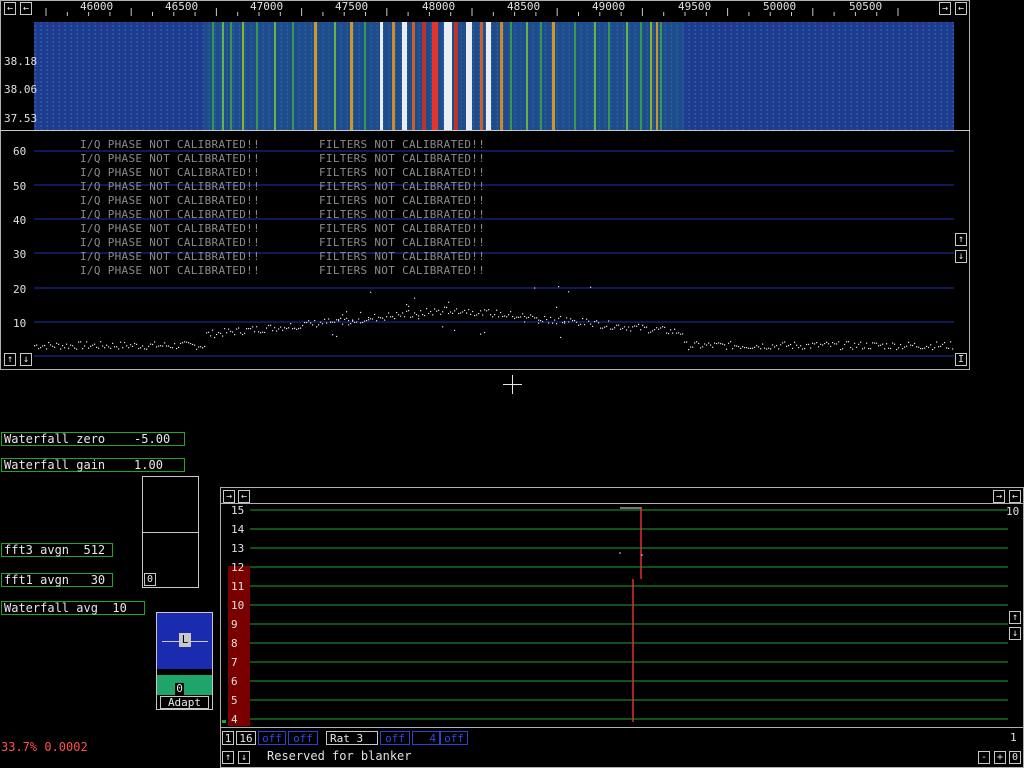 This screenshot has height=768, width=1024. What do you see at coordinates (246, 738) in the screenshot?
I see `blanker-btn-16: 16` at bounding box center [246, 738].